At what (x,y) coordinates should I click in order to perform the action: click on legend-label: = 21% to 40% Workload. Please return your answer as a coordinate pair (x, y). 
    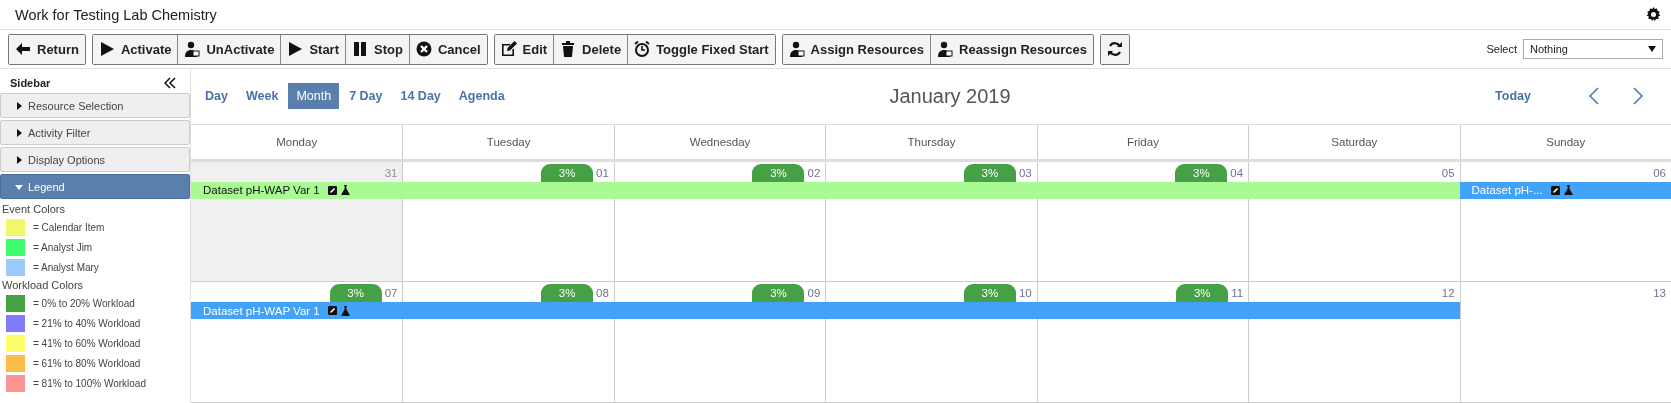
    Looking at the image, I should click on (87, 323).